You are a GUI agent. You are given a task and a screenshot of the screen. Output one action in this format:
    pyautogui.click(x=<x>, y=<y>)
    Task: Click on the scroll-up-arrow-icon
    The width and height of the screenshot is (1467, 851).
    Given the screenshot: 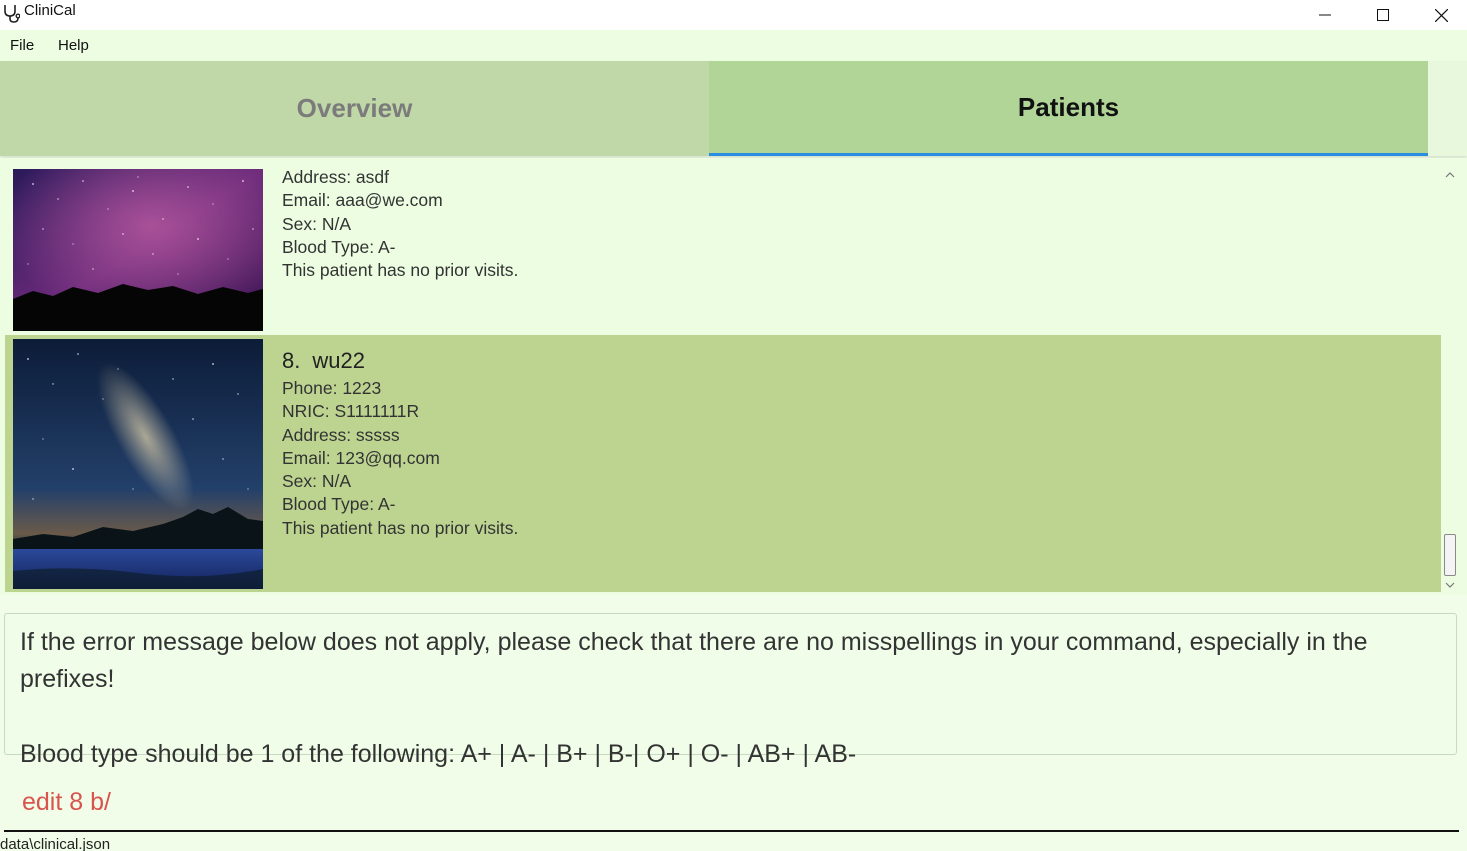 What is the action you would take?
    pyautogui.click(x=1450, y=175)
    